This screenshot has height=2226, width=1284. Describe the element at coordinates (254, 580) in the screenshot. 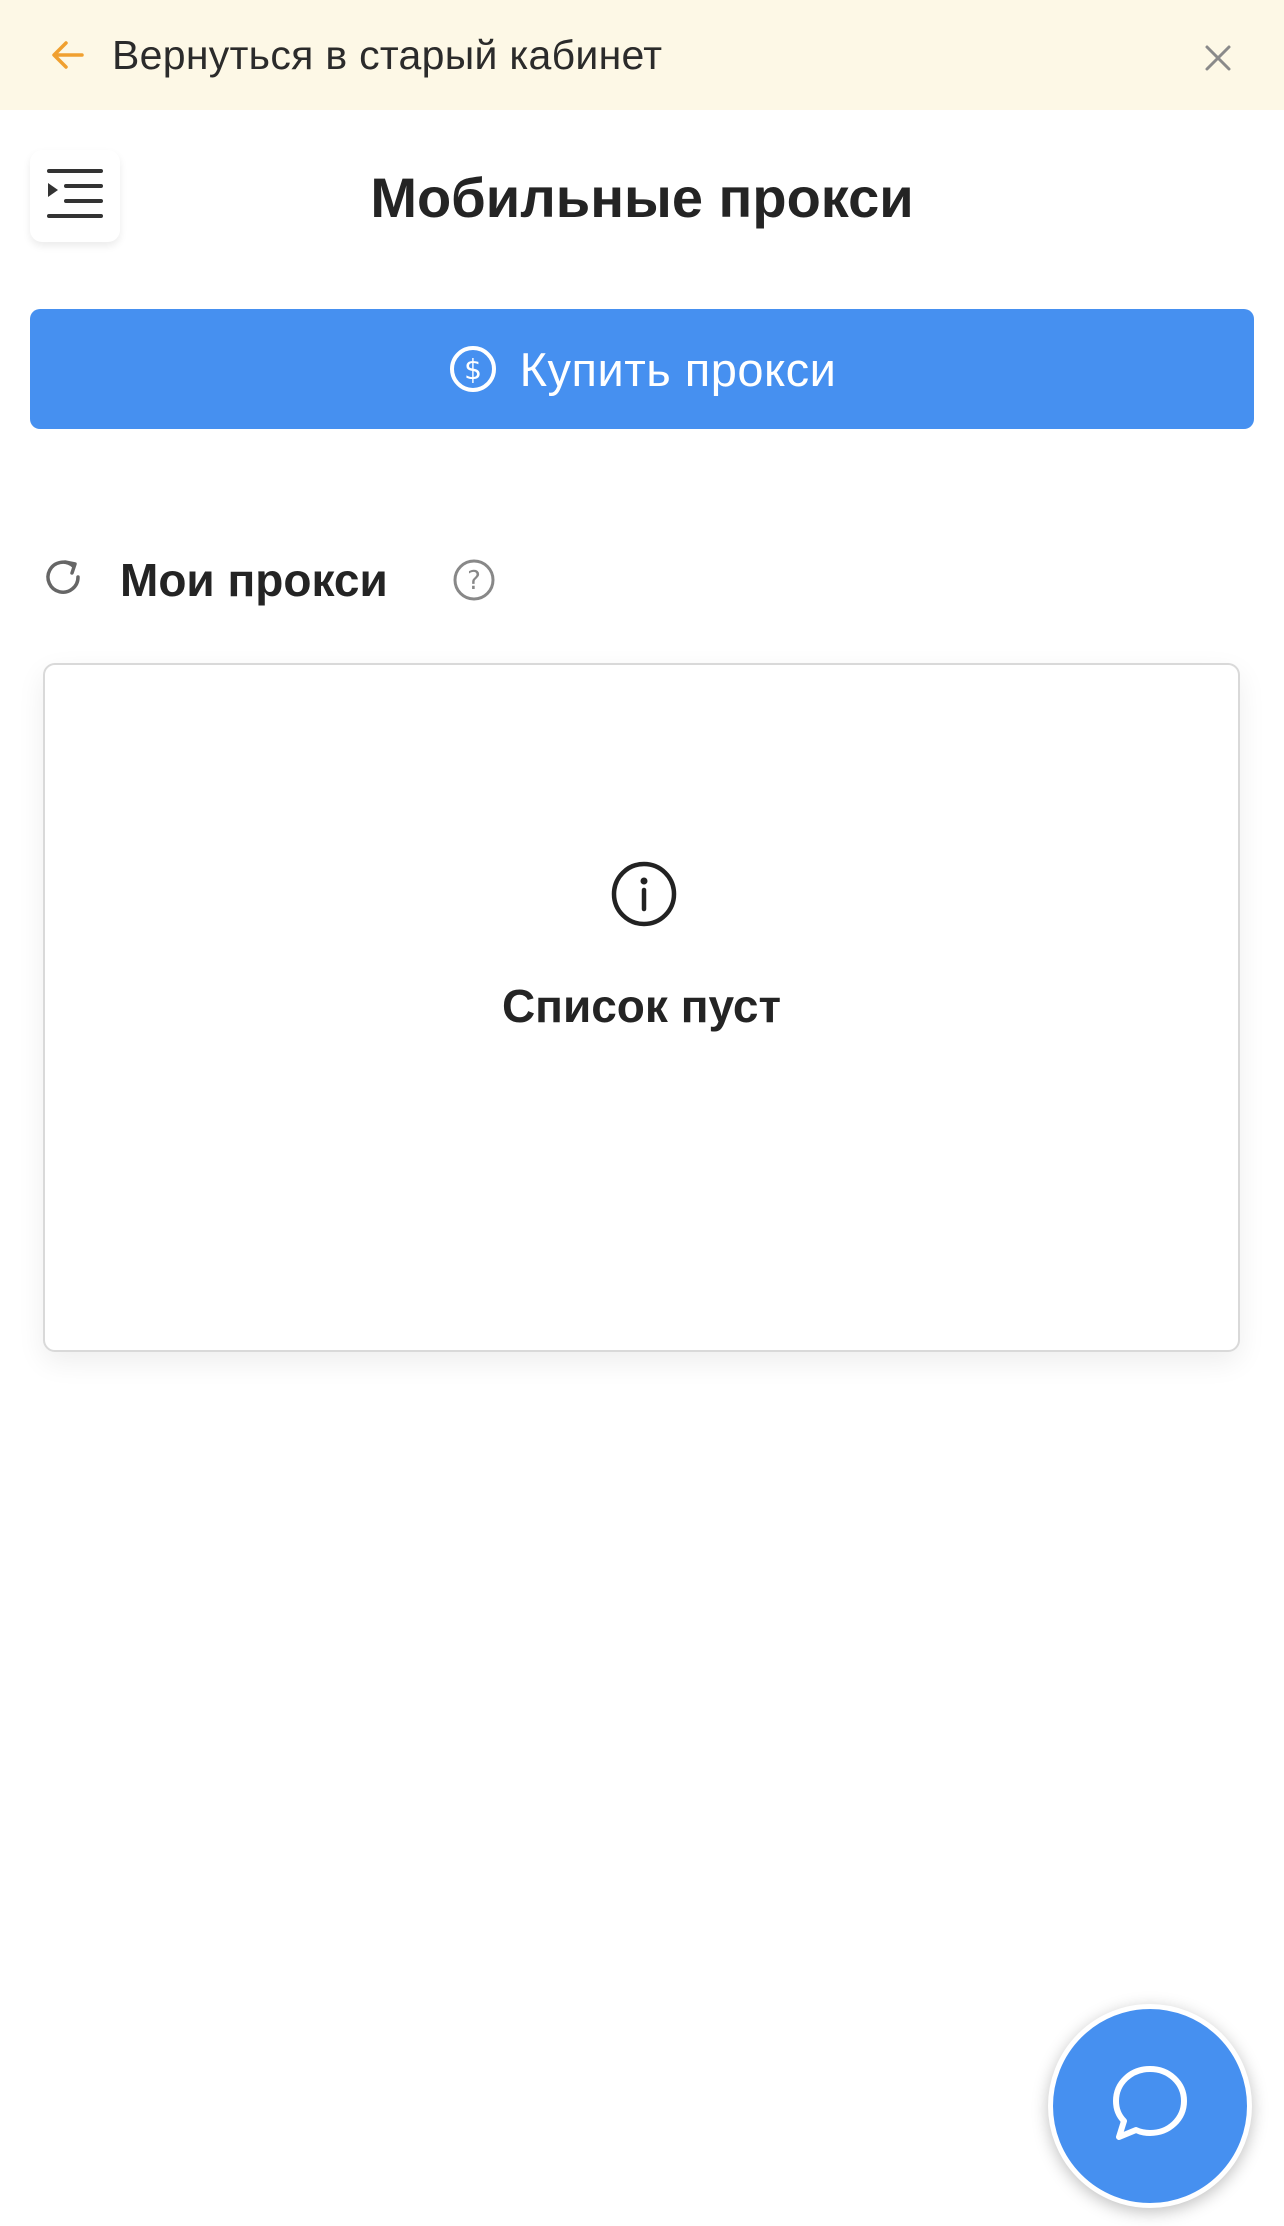

I see `my-proxies-title: Мои прокси` at that location.